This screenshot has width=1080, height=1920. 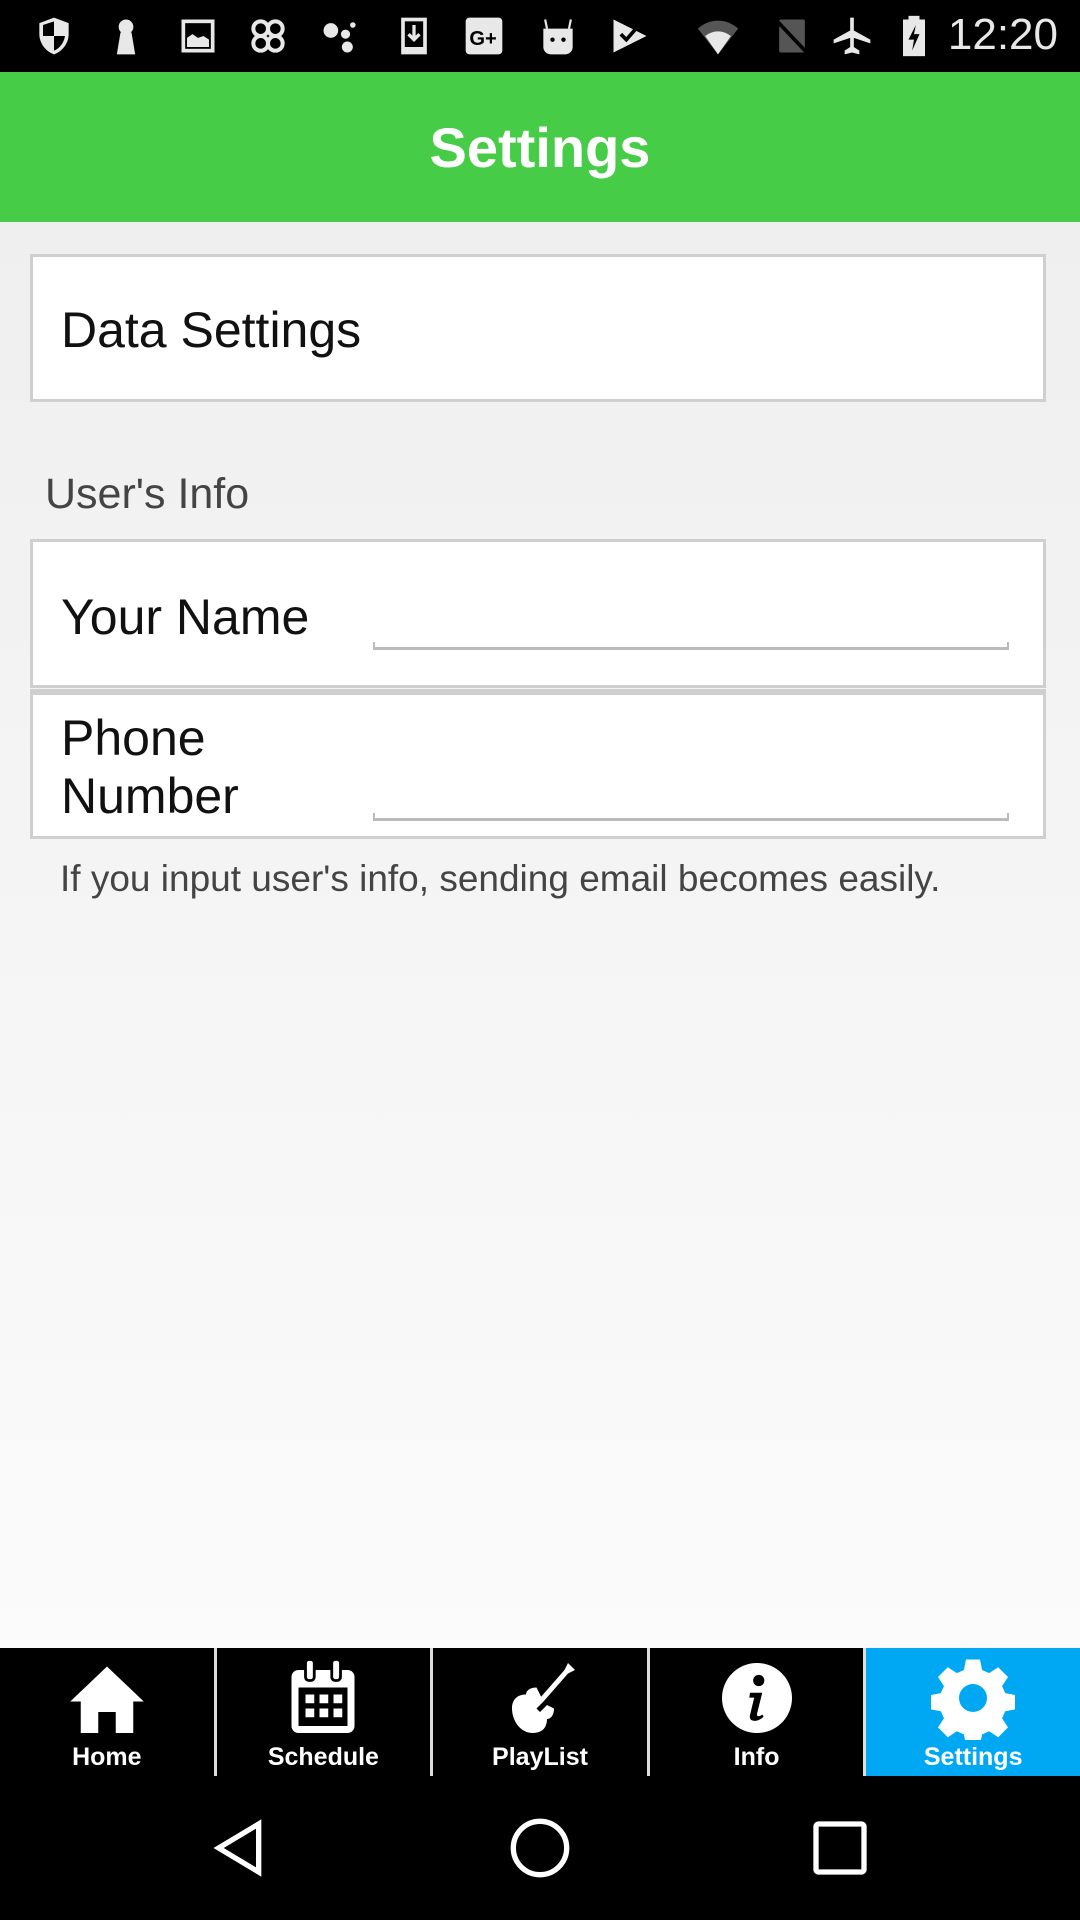 I want to click on wifi-icon, so click(x=718, y=37).